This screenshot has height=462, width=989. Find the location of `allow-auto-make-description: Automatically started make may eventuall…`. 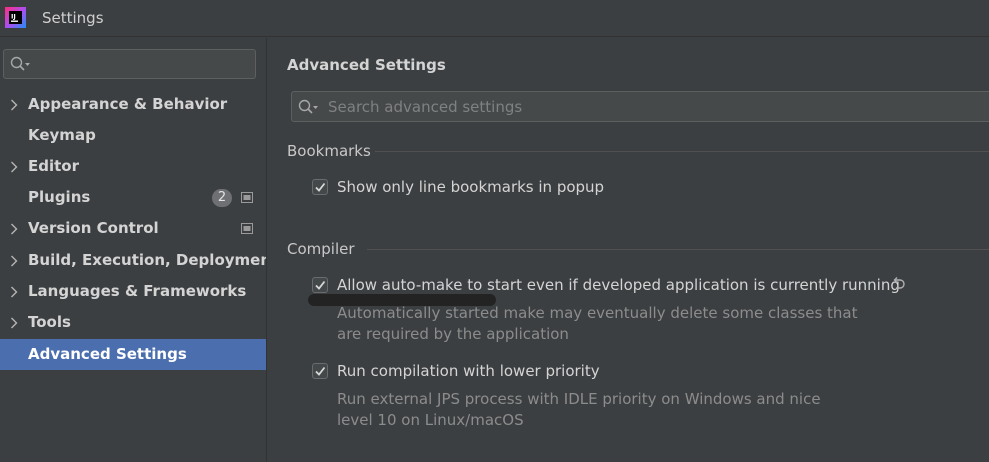

allow-auto-make-description: Automatically started make may eventuall… is located at coordinates (597, 313).